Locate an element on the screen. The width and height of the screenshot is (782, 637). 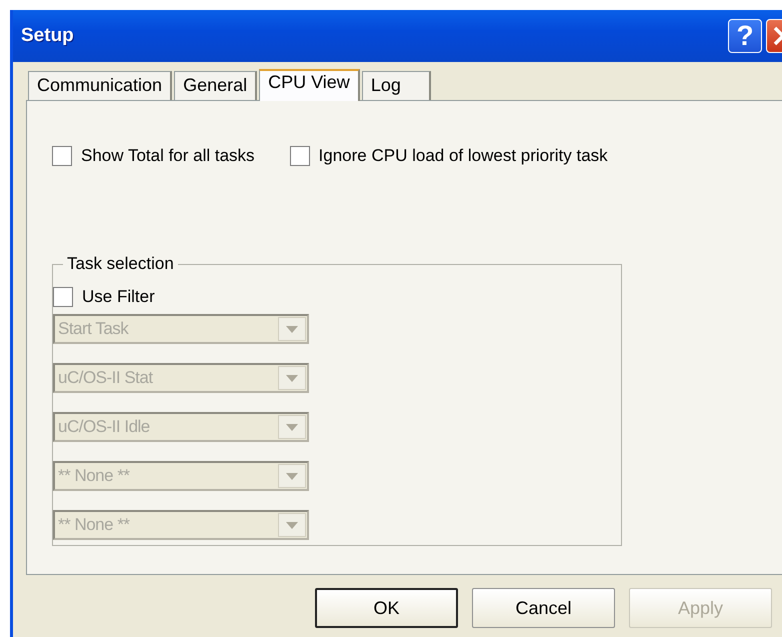
dialog-button: Cancel is located at coordinates (543, 608).